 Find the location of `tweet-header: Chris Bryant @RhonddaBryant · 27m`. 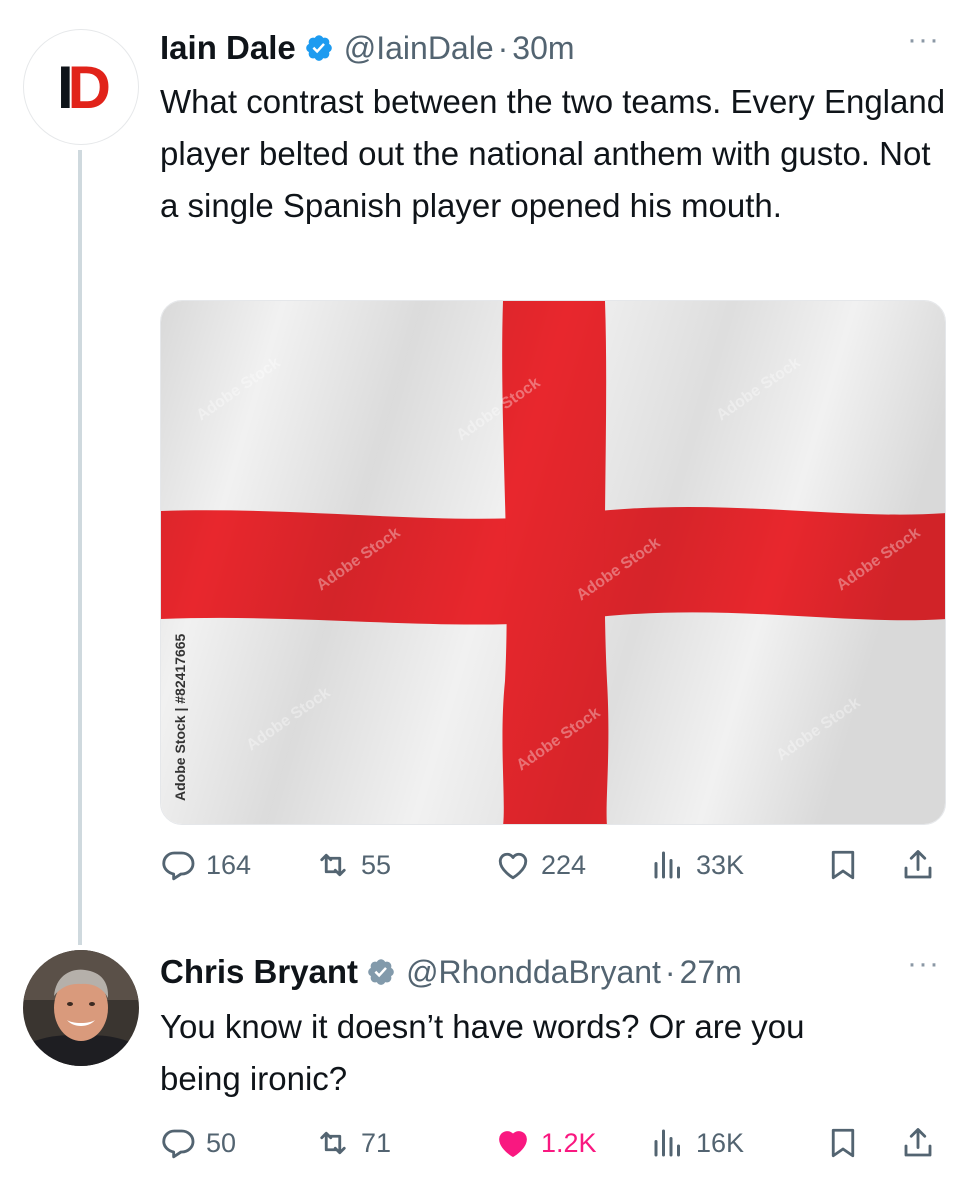

tweet-header: Chris Bryant @RhonddaBryant · 27m is located at coordinates (451, 972).